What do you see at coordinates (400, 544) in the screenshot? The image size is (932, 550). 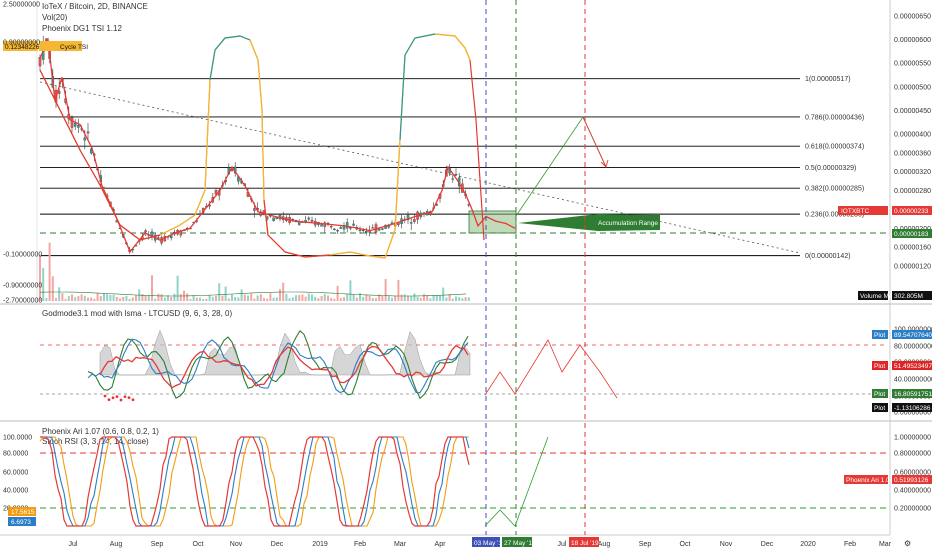 I see `time-axis-label: Mar` at bounding box center [400, 544].